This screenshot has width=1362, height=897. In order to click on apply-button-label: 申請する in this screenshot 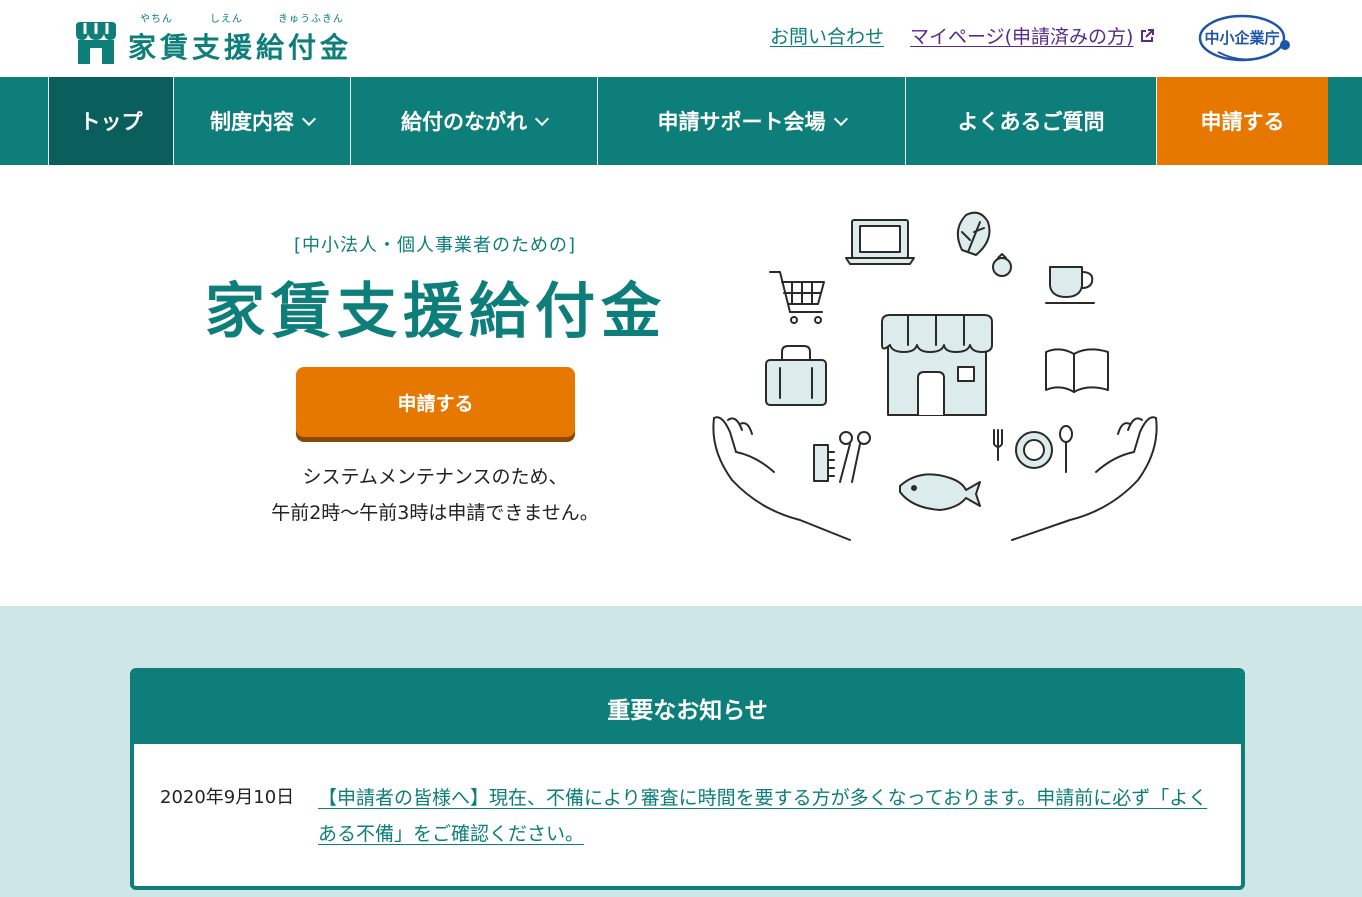, I will do `click(435, 403)`.